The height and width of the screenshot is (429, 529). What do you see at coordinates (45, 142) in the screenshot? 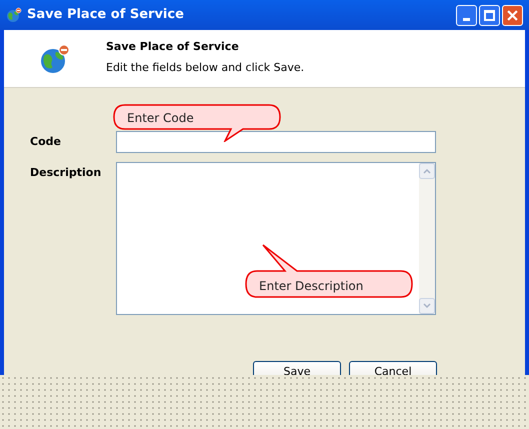
I see `field-label: Code` at bounding box center [45, 142].